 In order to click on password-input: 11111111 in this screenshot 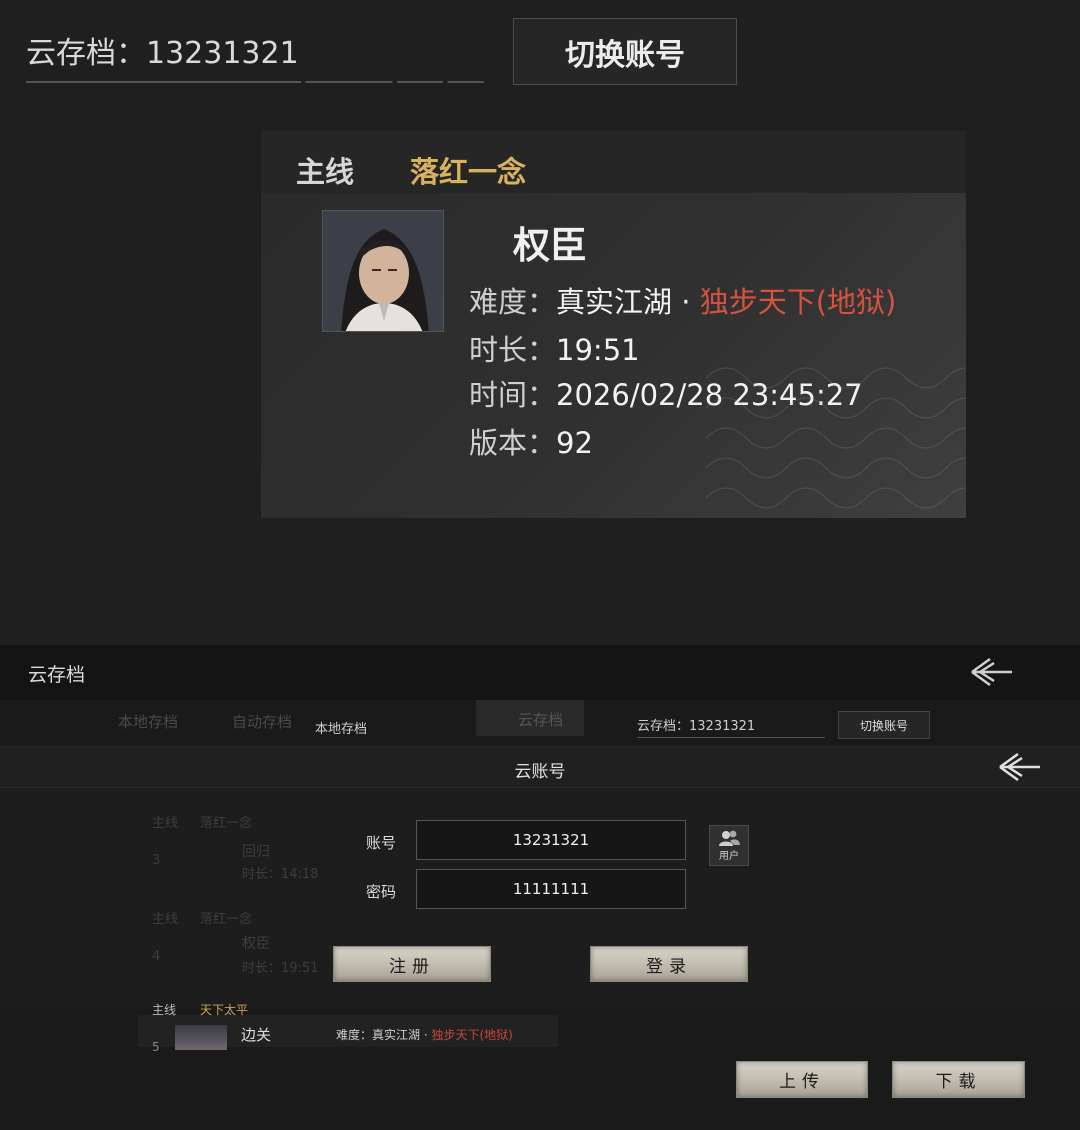, I will do `click(551, 889)`.